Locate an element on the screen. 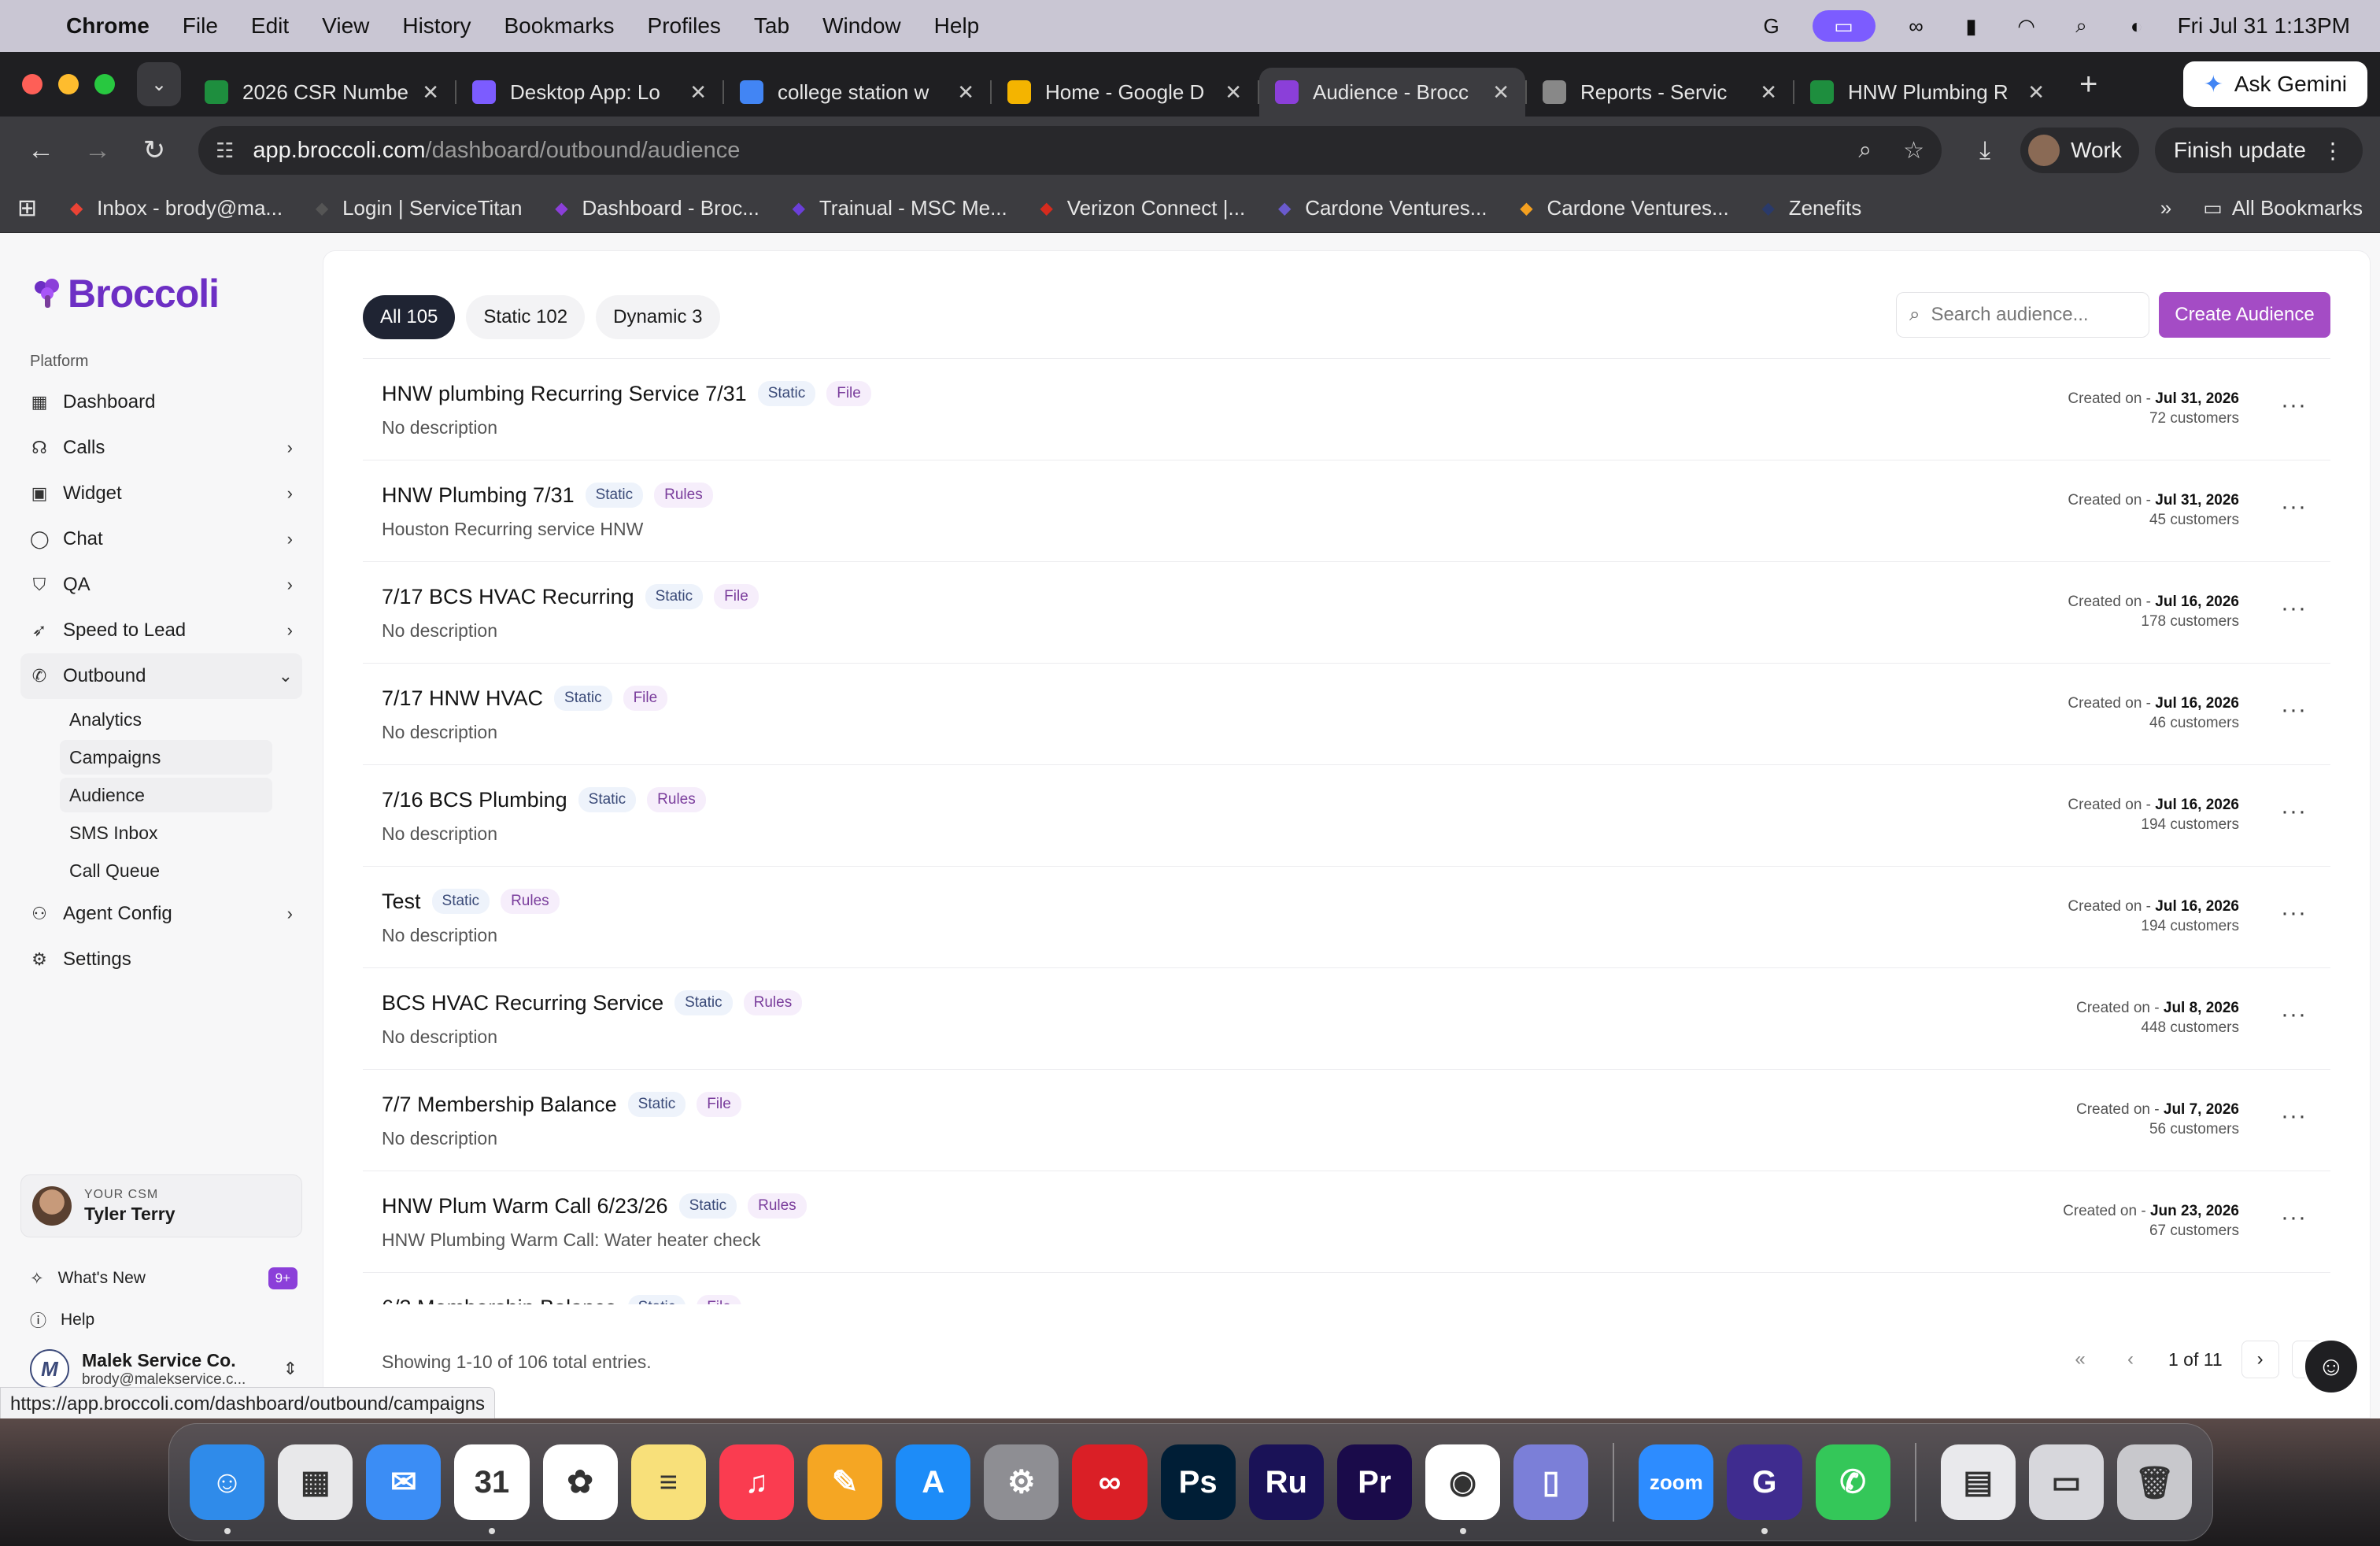 The height and width of the screenshot is (1546, 2380). premiere-icon: Pr is located at coordinates (1374, 1482).